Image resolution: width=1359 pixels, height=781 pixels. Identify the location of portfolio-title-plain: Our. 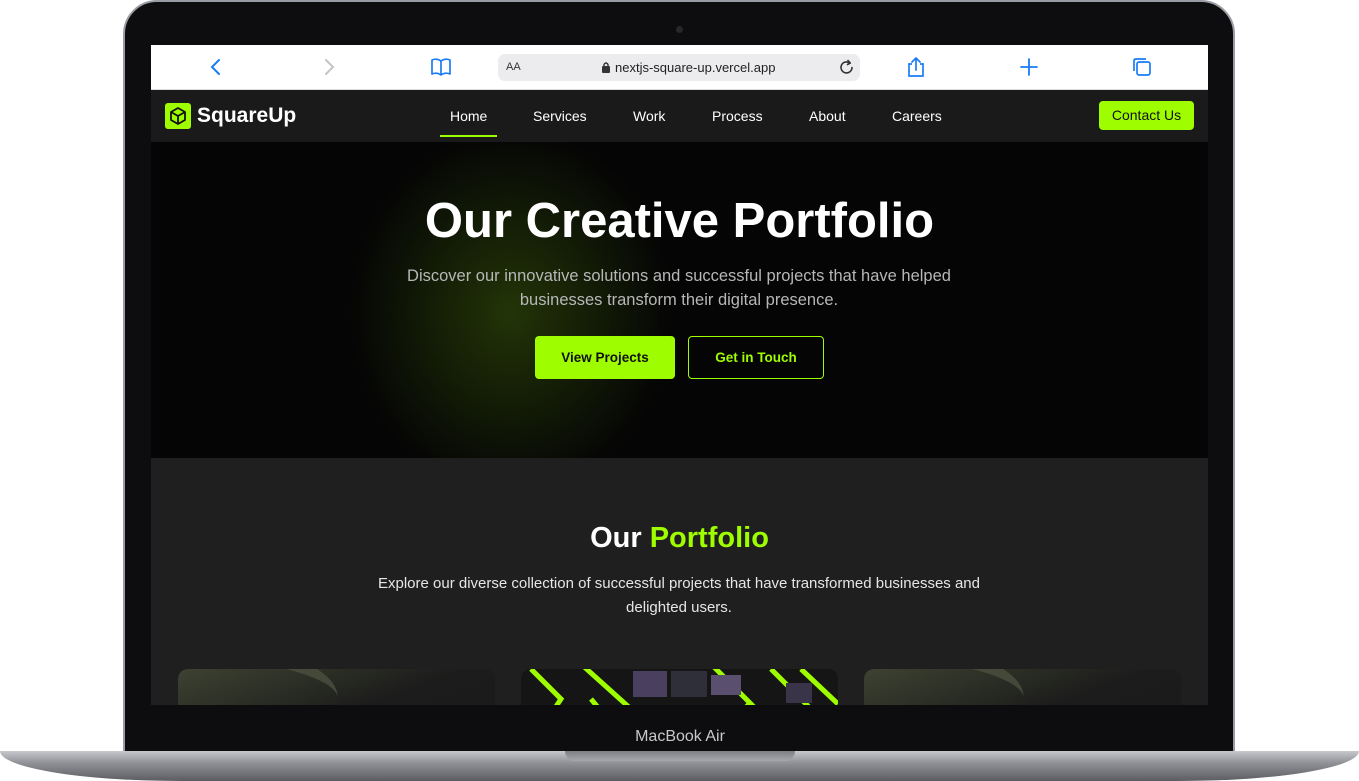
(616, 538).